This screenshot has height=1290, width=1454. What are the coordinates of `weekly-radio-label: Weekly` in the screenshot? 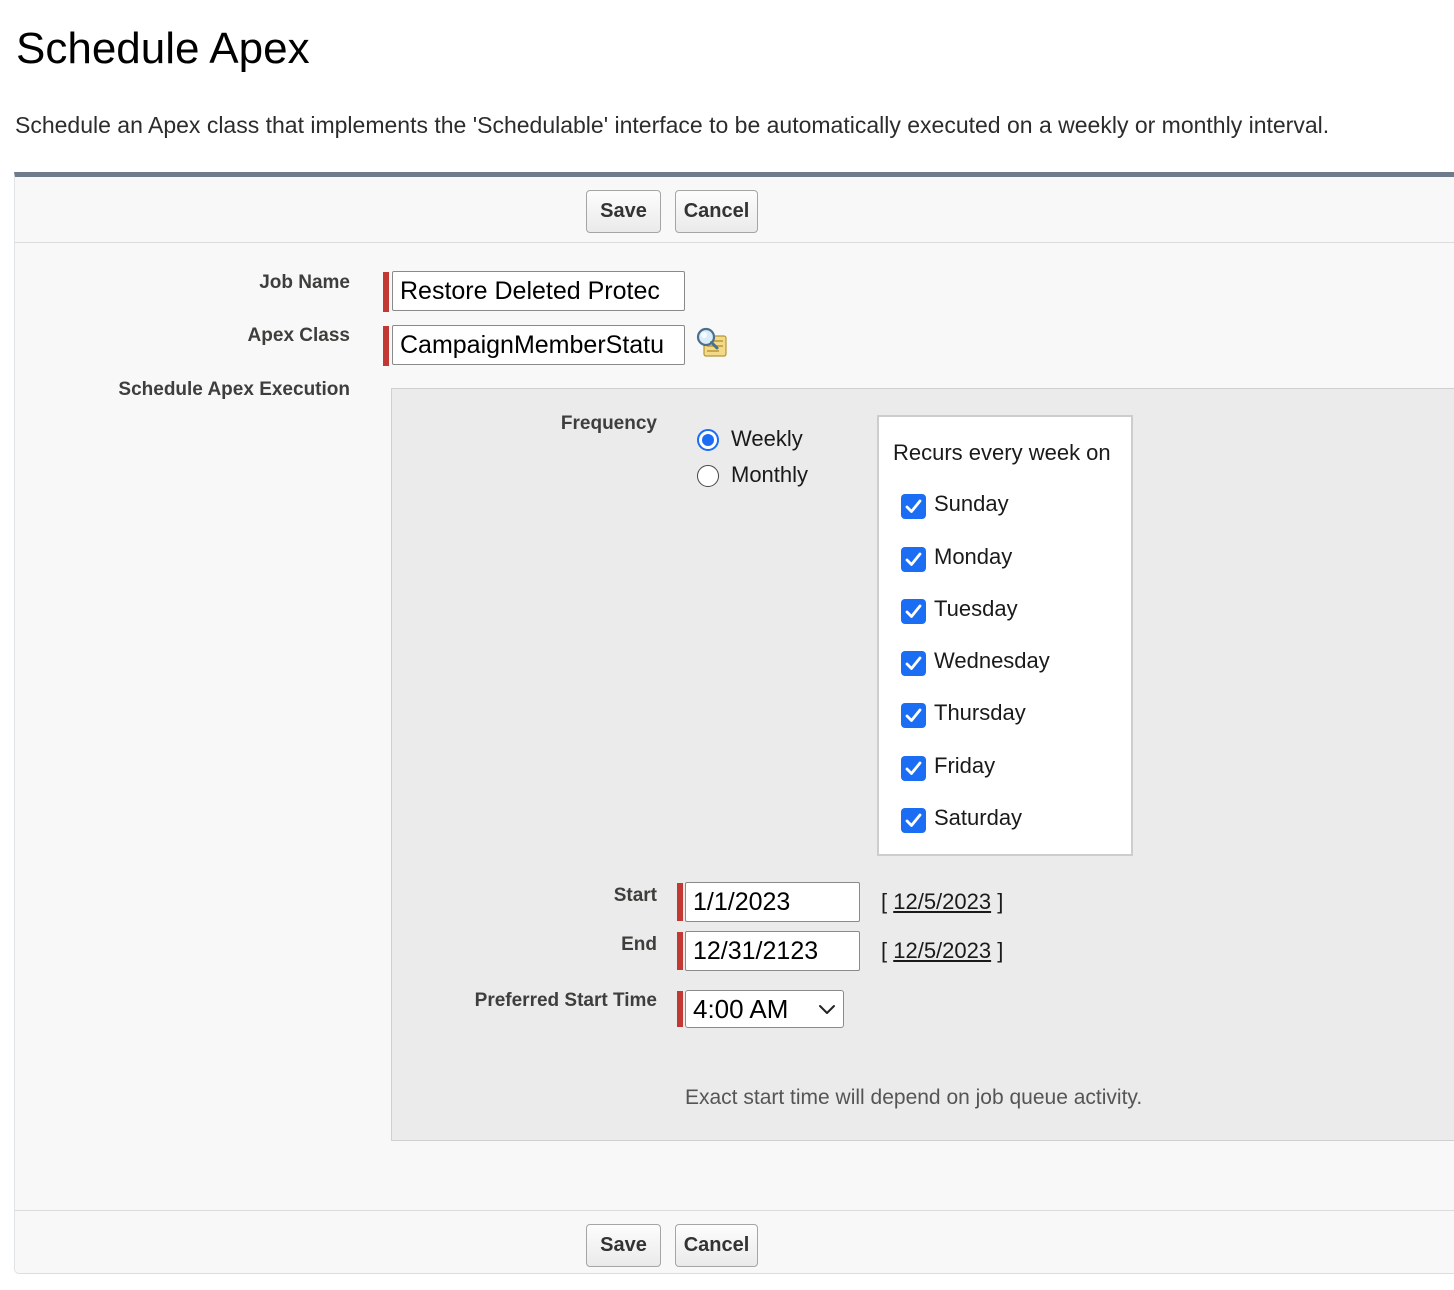 It's located at (767, 438).